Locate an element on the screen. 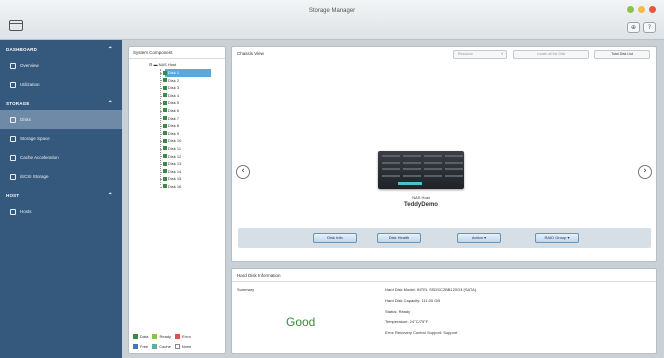  total-disk-list-button: Total Disk List is located at coordinates (622, 54).